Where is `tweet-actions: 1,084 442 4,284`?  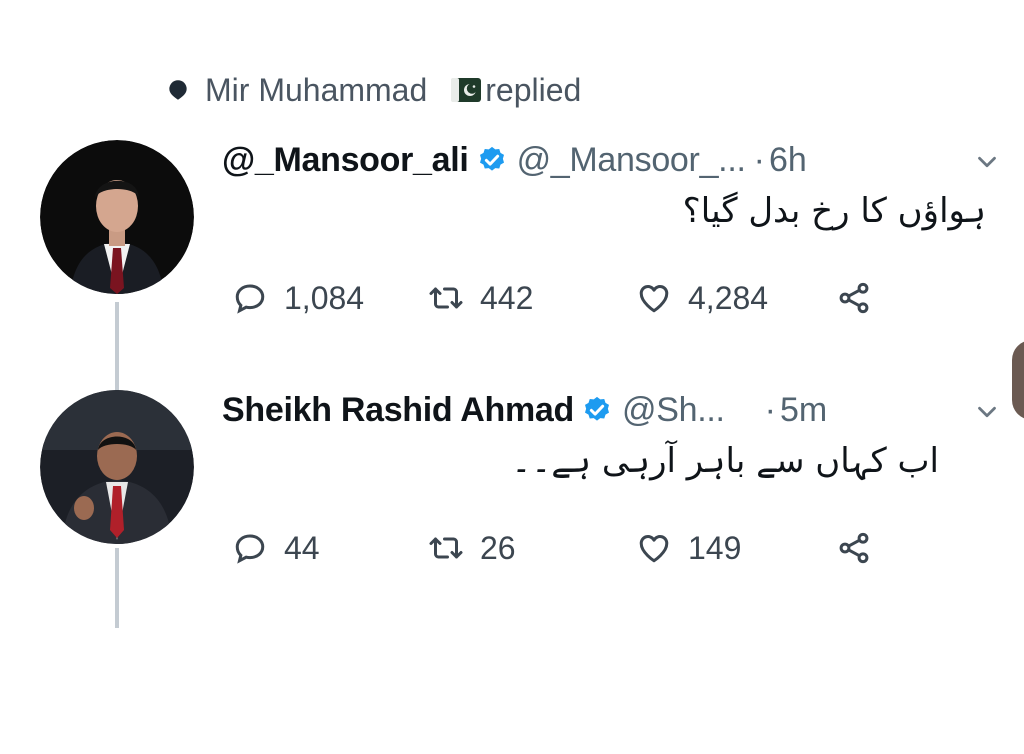 tweet-actions: 1,084 442 4,284 is located at coordinates (512, 298).